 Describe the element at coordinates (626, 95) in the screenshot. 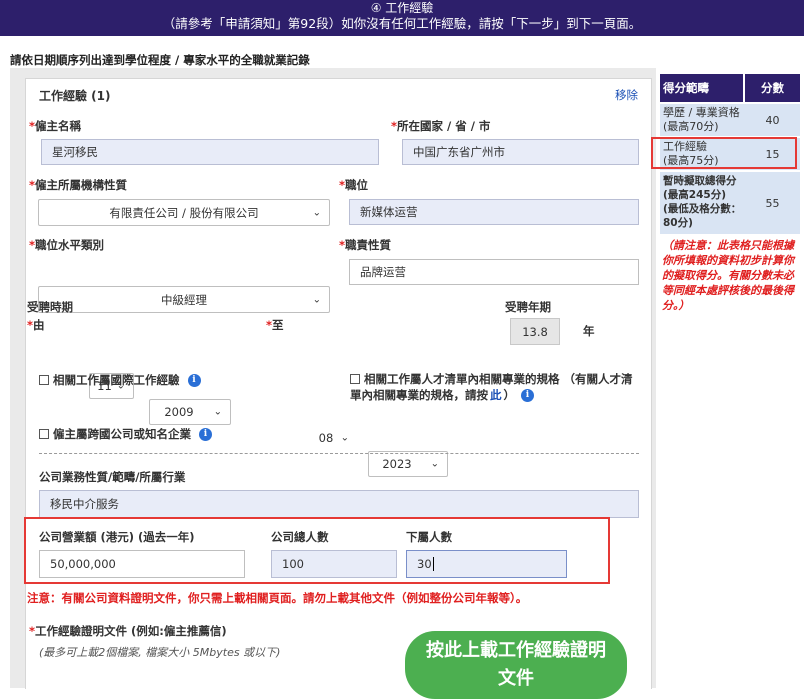

I see `remove-link: 移除` at that location.